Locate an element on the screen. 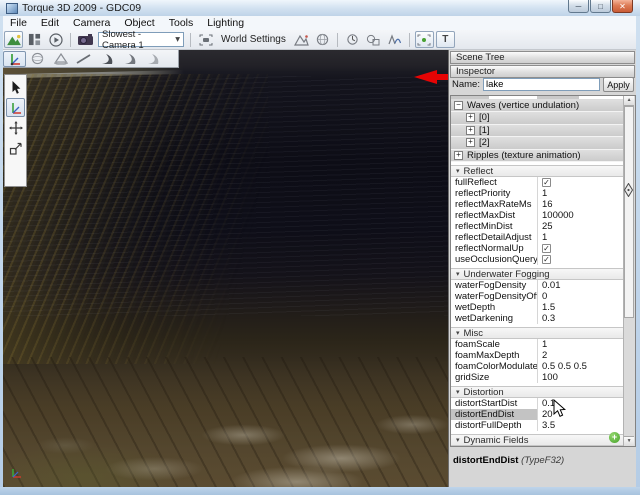 The width and height of the screenshot is (640, 495). group-row-2: + [2] is located at coordinates (537, 143).